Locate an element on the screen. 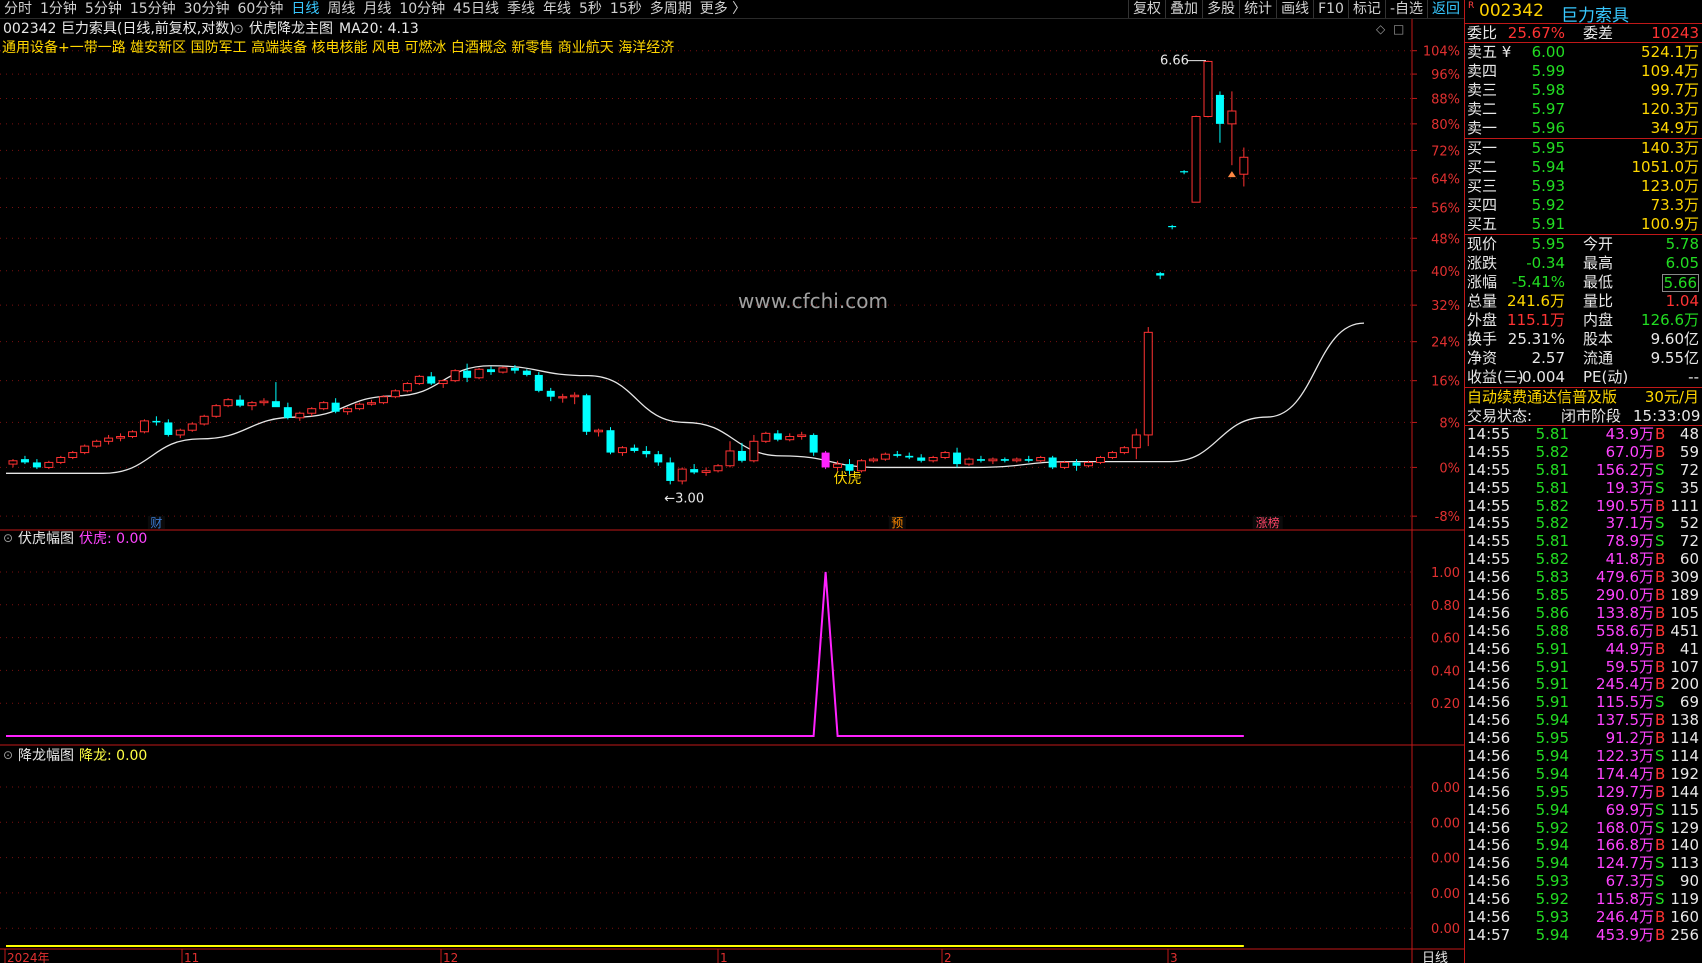 This screenshot has height=963, width=1702. y-tick-label: 56% is located at coordinates (1445, 209).